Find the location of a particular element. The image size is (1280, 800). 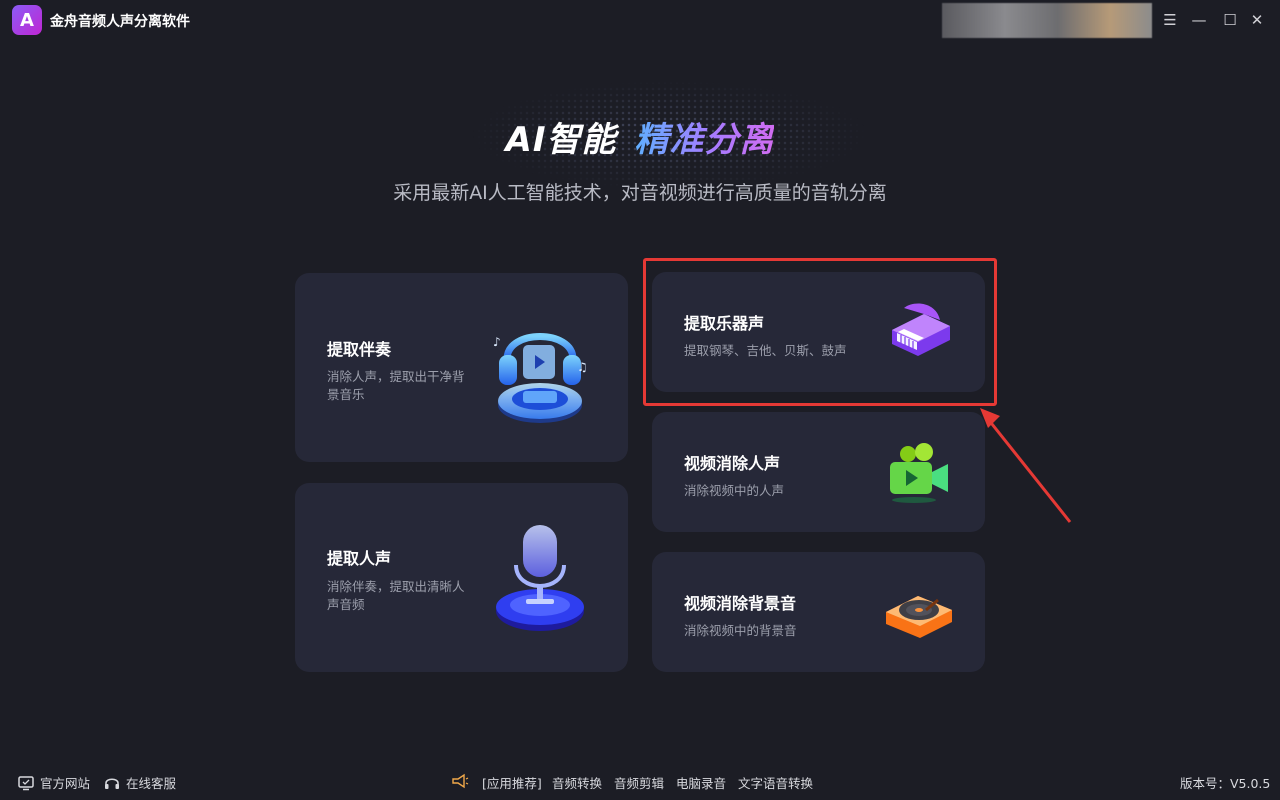

headphones-icon: ♪ ♫ is located at coordinates (540, 378).